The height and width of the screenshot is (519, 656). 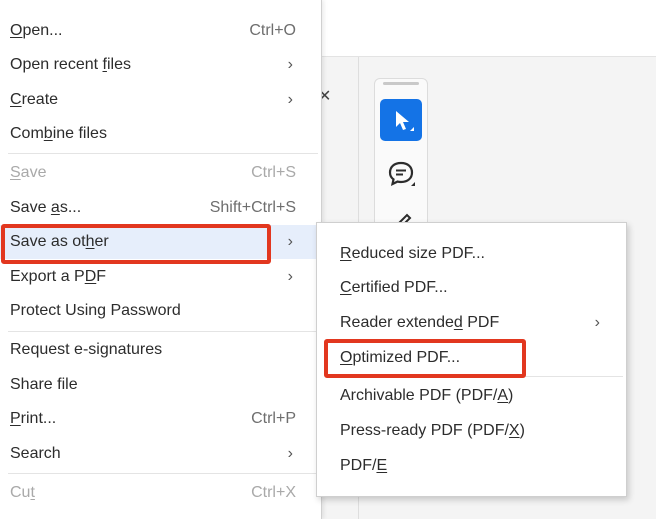 What do you see at coordinates (471, 466) in the screenshot?
I see `submenu-item-pdf-e: PDF/E` at bounding box center [471, 466].